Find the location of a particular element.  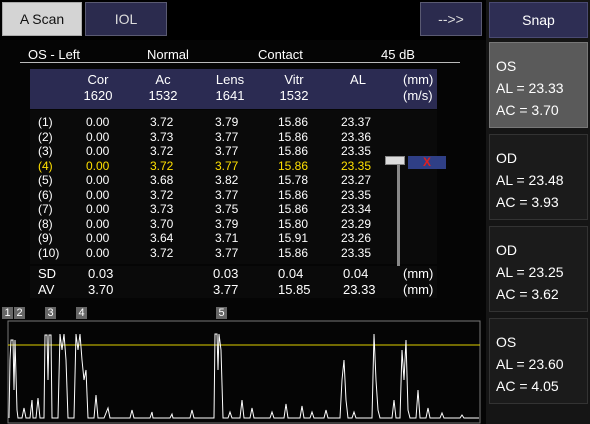

unit-mm: (mm) is located at coordinates (418, 79).